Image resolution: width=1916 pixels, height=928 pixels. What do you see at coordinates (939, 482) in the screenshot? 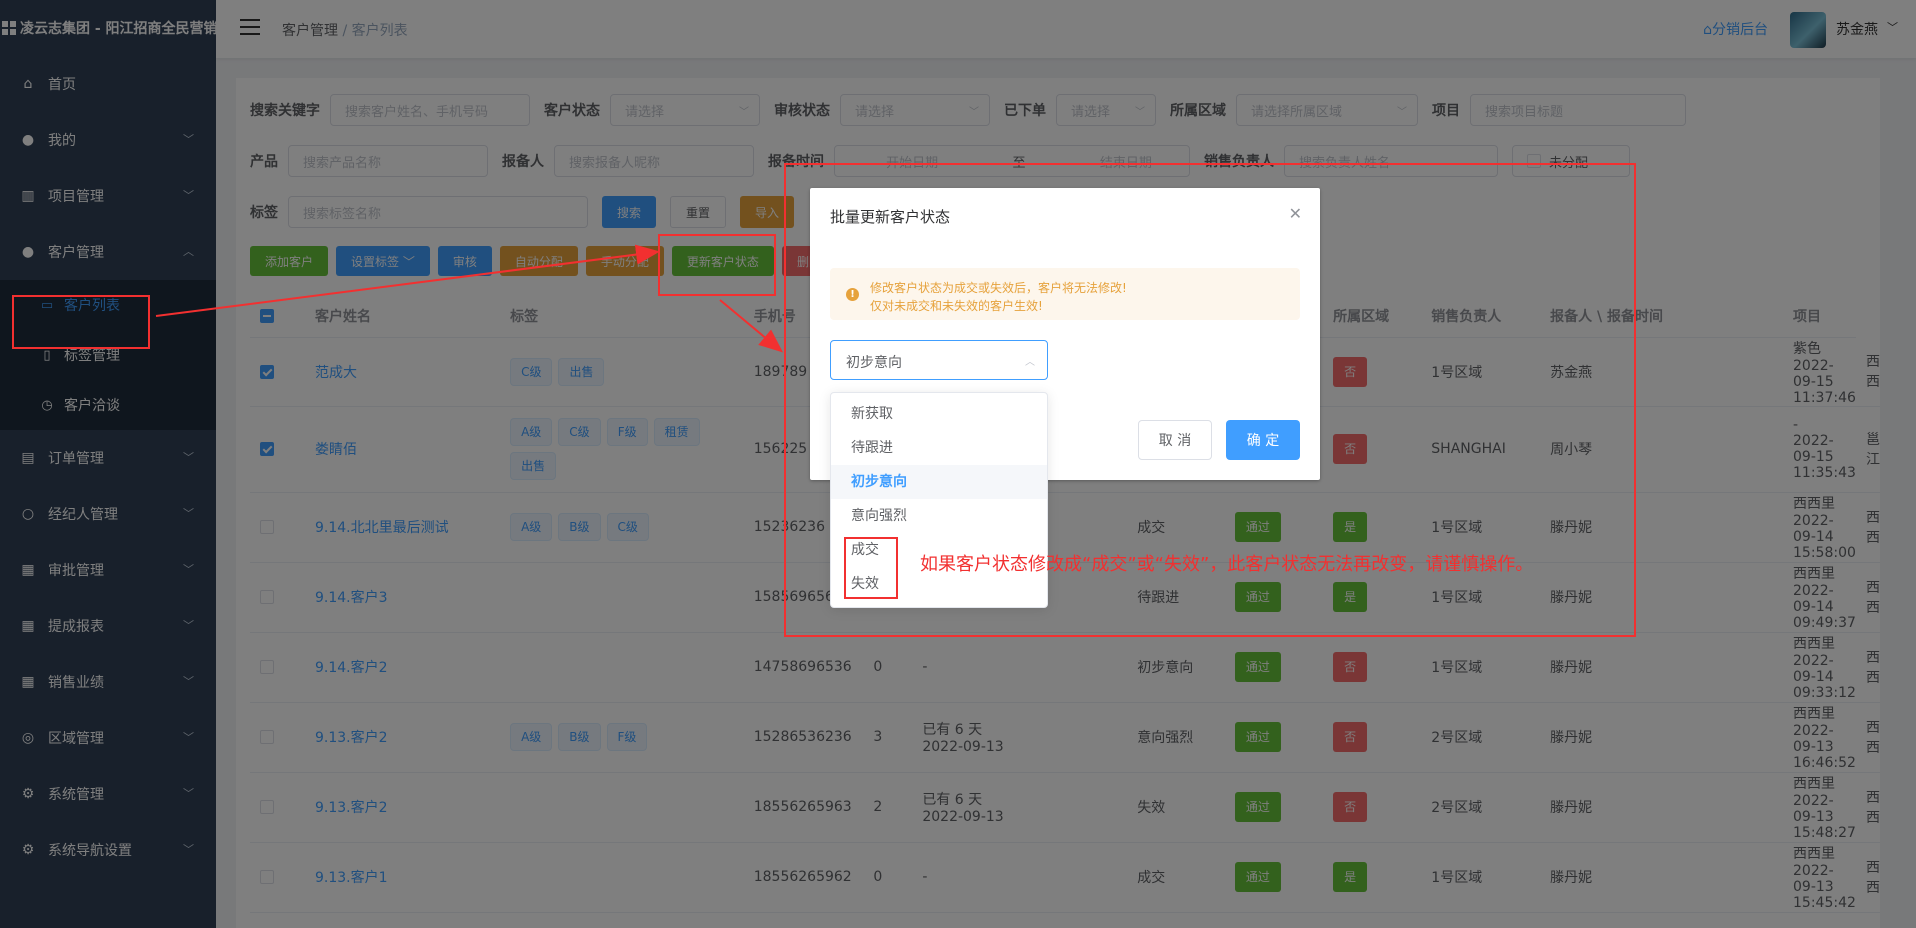
I see `dropdown-option: 初步意向` at bounding box center [939, 482].